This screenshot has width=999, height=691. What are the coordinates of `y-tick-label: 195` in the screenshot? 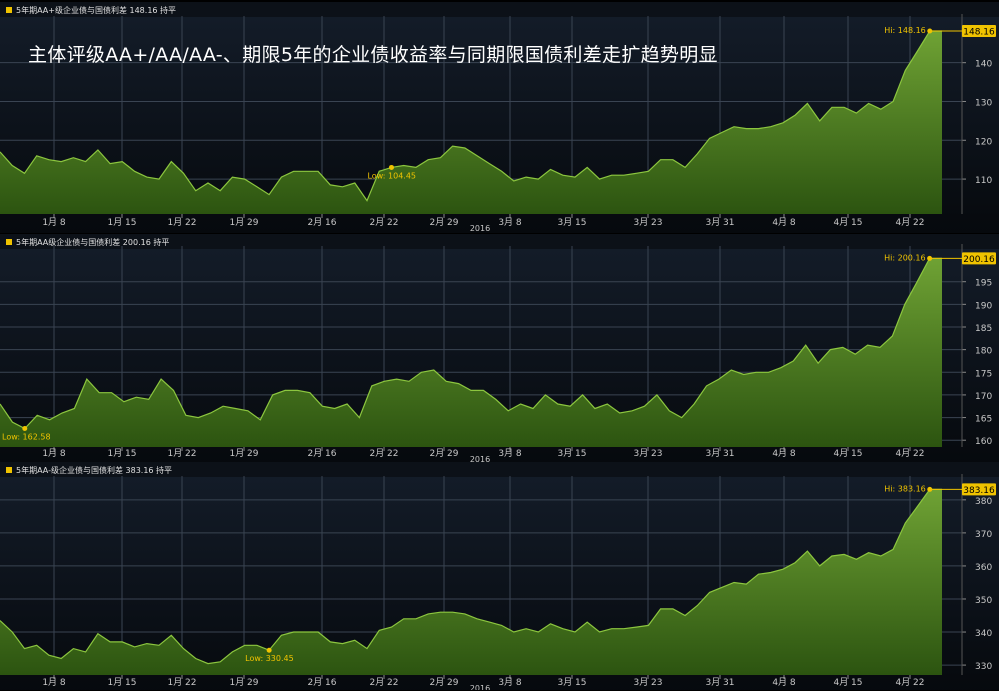 It's located at (983, 284).